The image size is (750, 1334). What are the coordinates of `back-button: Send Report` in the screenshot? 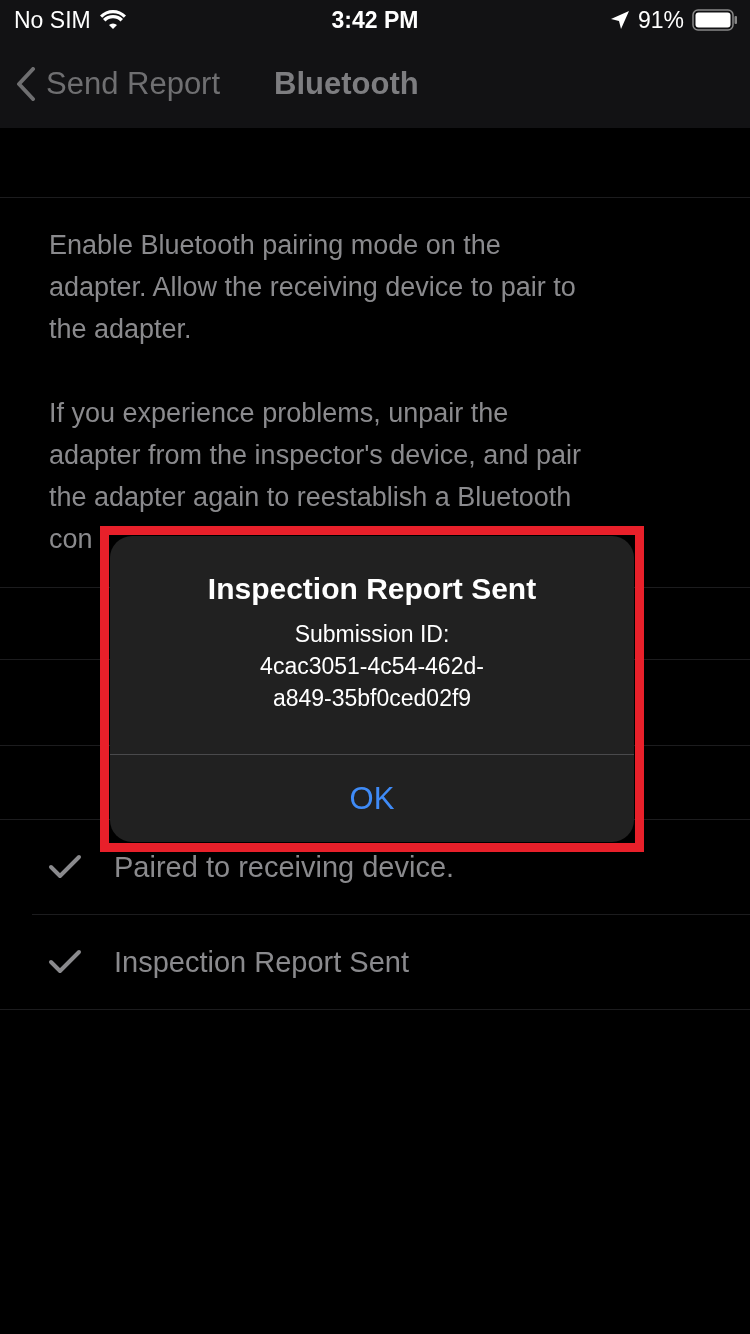 It's located at (118, 84).